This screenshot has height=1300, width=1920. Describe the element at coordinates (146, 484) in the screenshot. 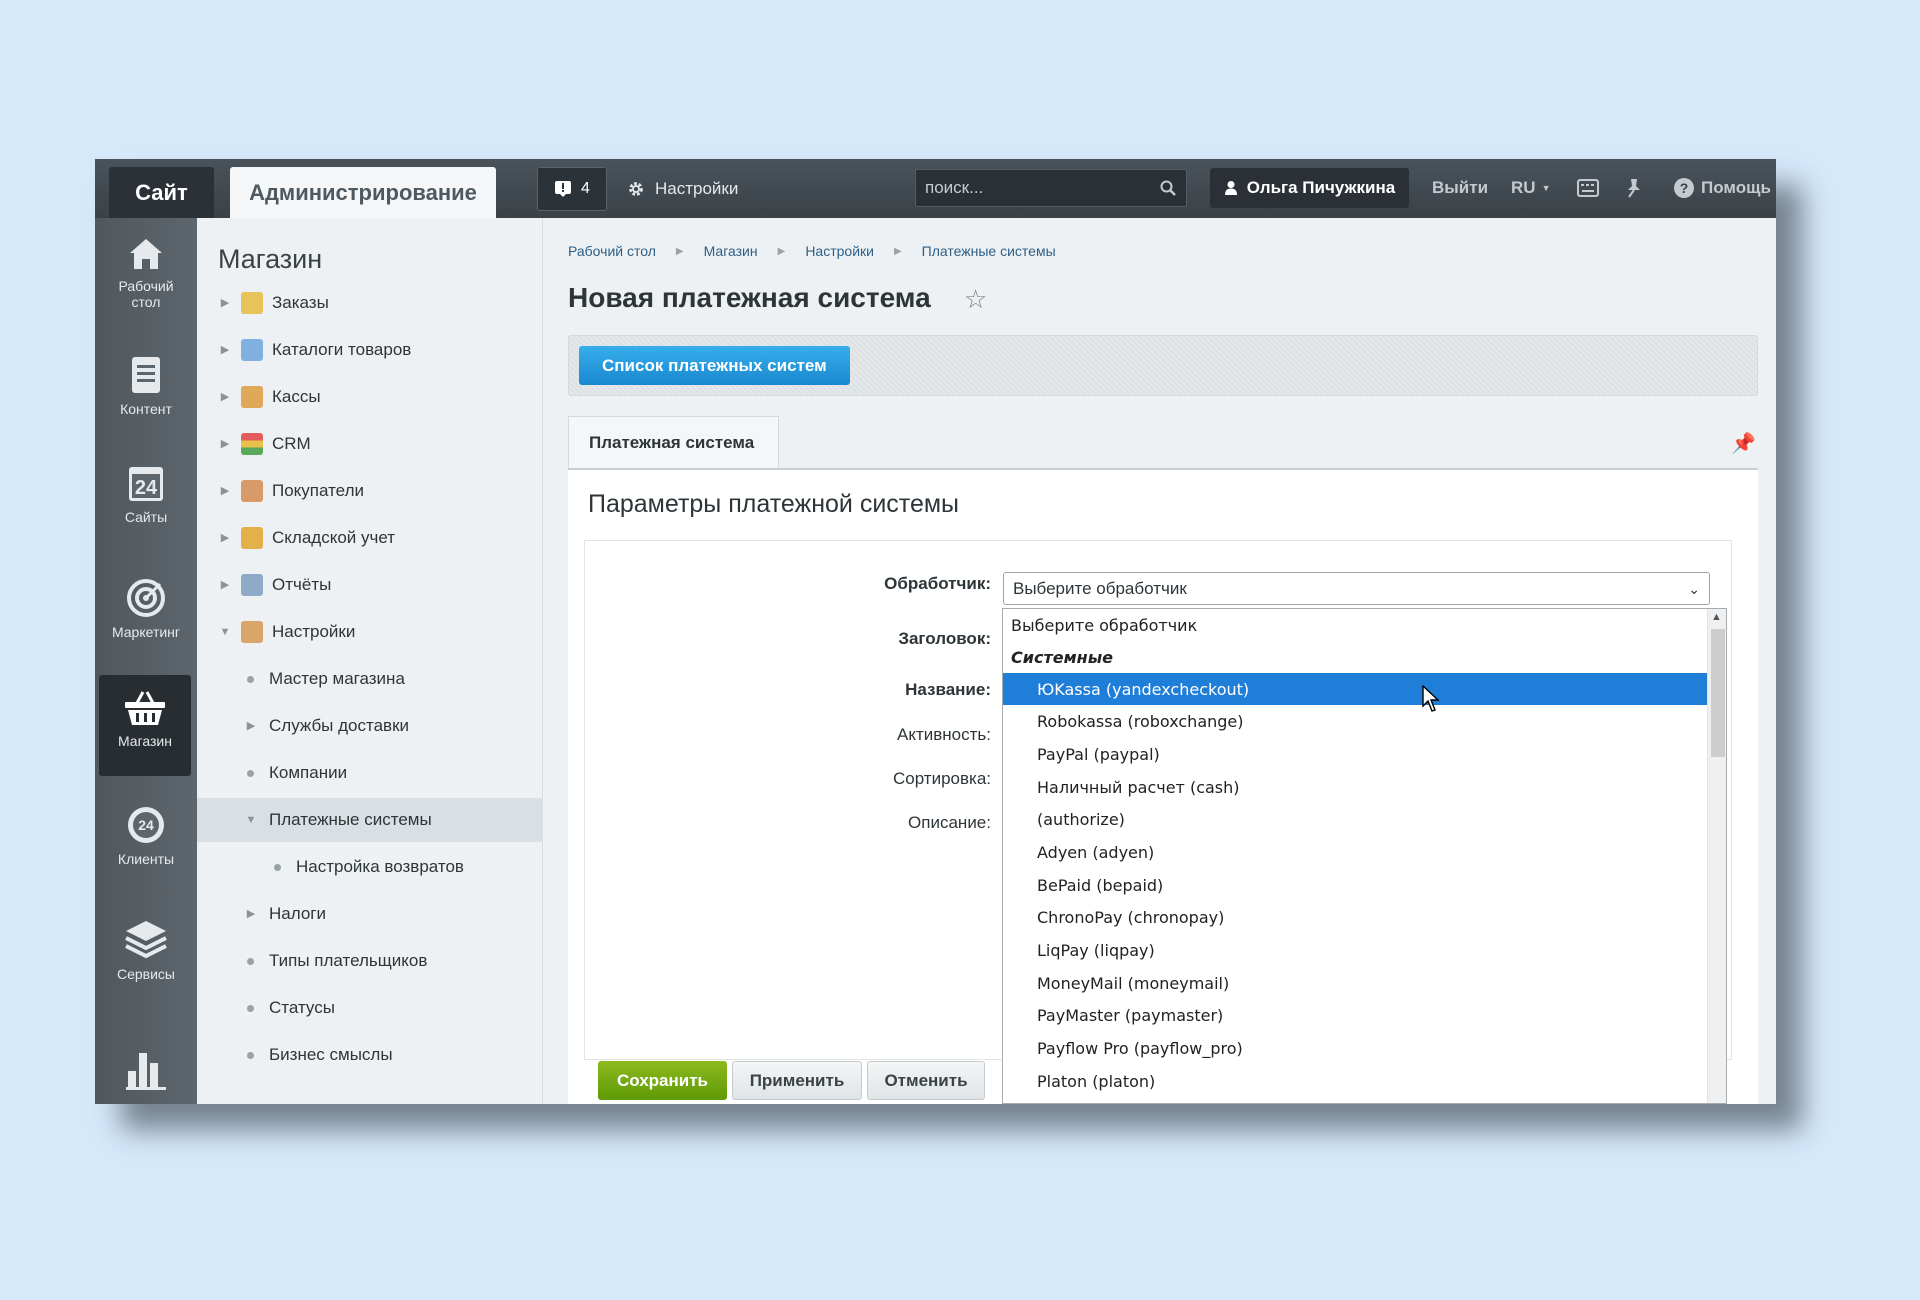

I see `calendar-24-icon: 24` at that location.